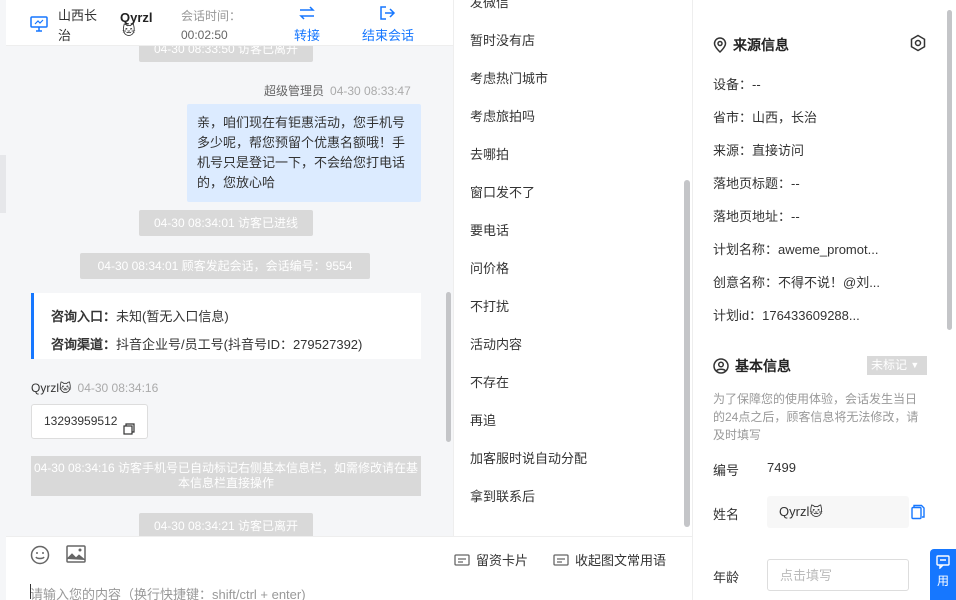 This screenshot has height=600, width=956. What do you see at coordinates (502, 560) in the screenshot?
I see `lead-card-label: 留资卡片` at bounding box center [502, 560].